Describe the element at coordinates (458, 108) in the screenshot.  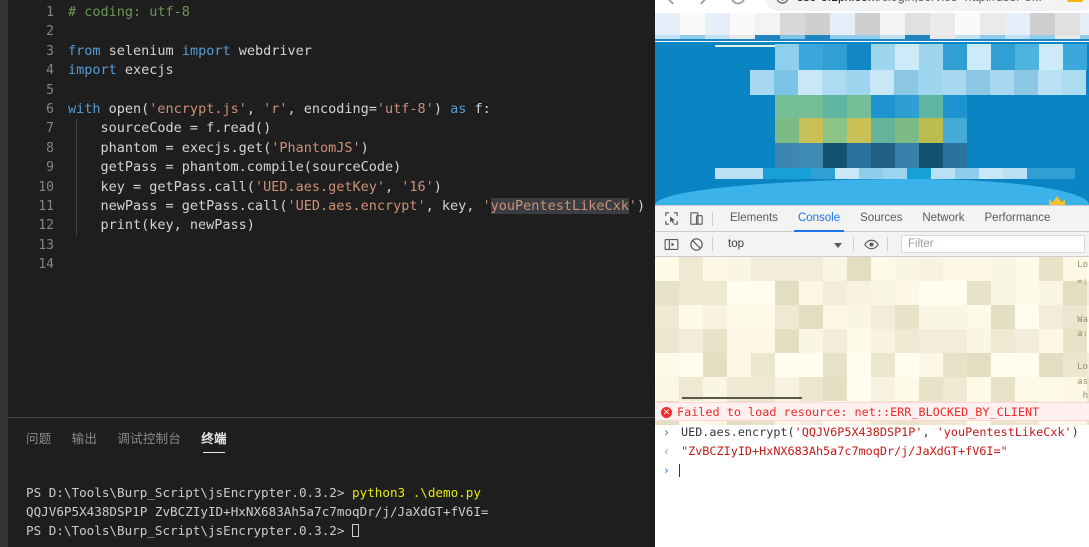
I see `code-token: as` at that location.